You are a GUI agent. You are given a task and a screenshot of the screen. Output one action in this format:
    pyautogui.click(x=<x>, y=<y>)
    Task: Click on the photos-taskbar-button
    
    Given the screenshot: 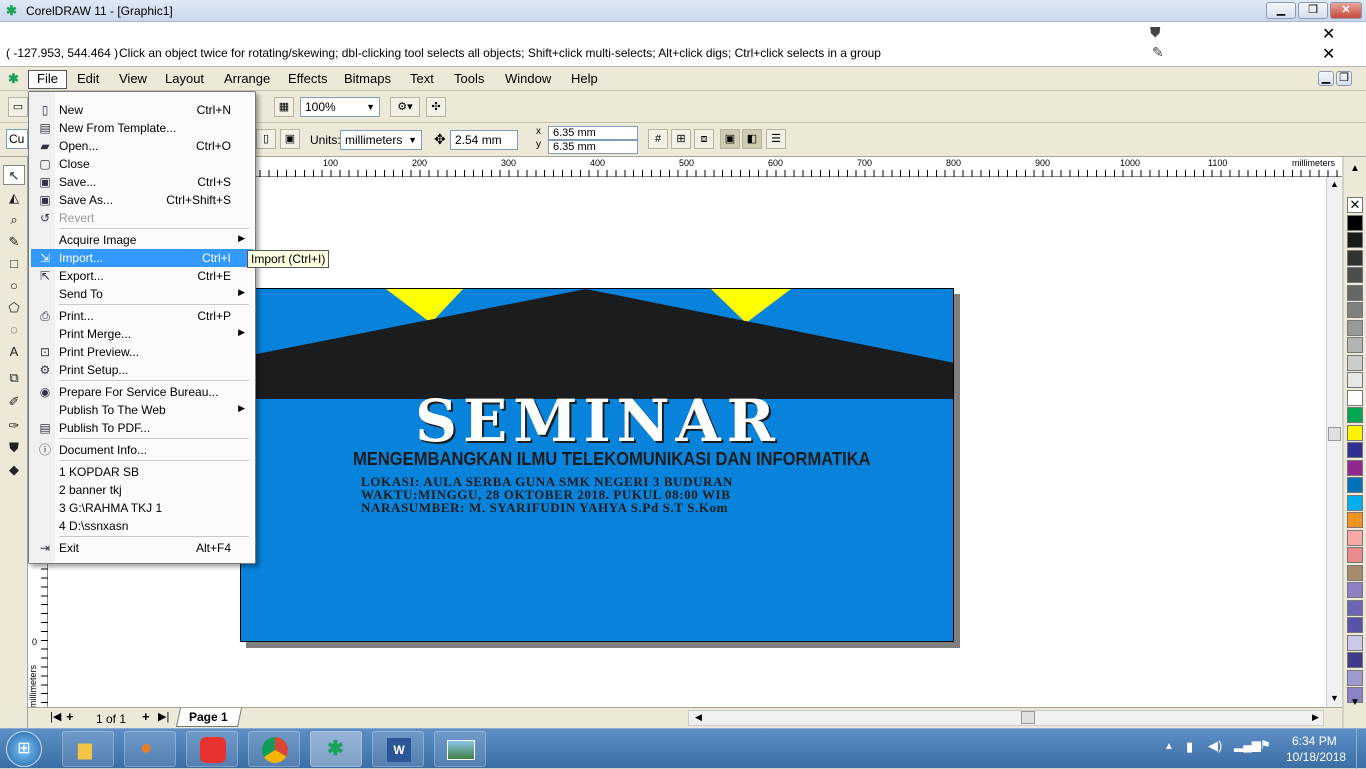 What is the action you would take?
    pyautogui.click(x=460, y=749)
    